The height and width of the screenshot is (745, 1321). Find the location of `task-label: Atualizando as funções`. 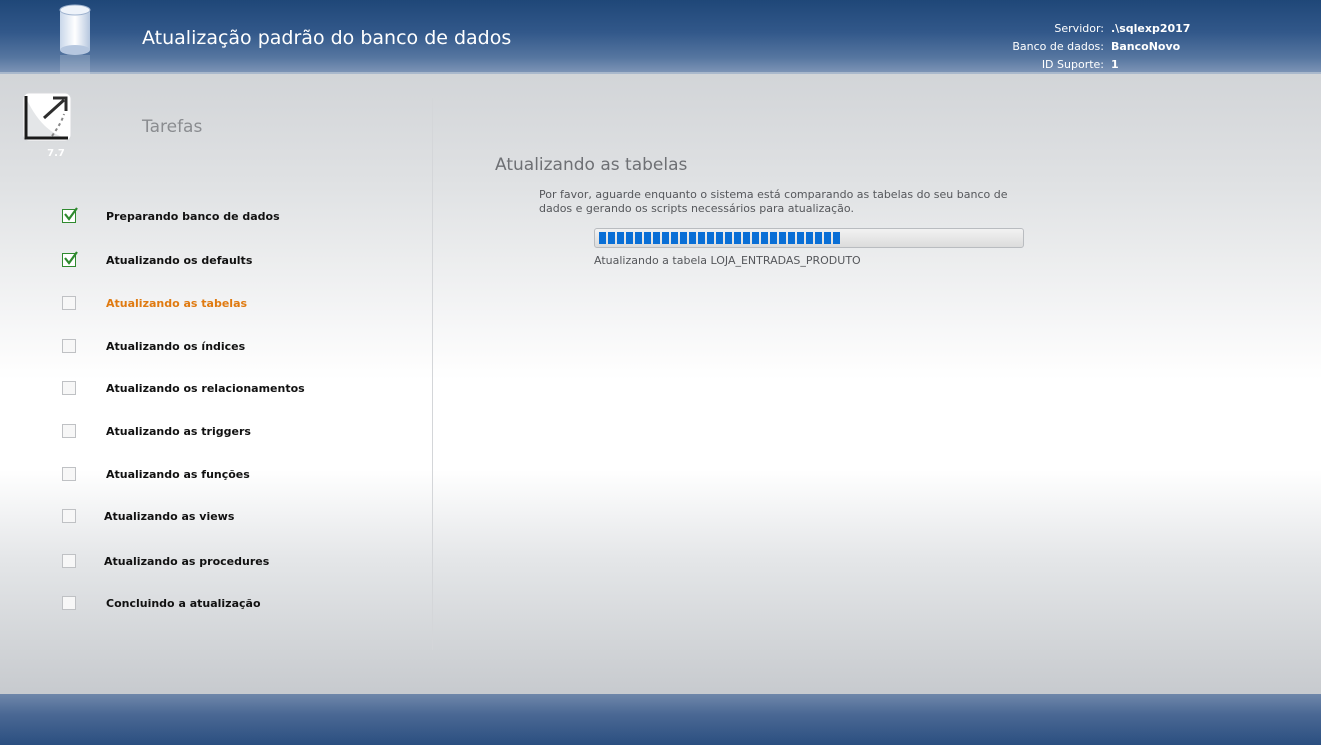

task-label: Atualizando as funções is located at coordinates (178, 474).